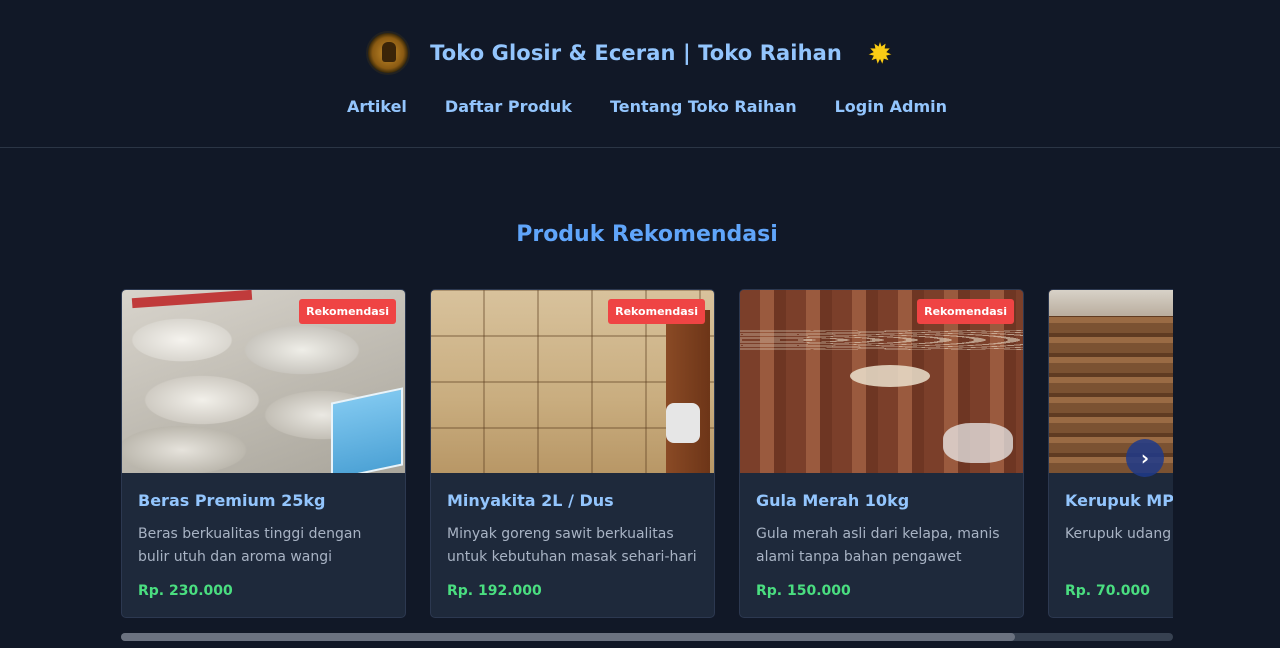 The image size is (1280, 648). I want to click on brand: Toko Glosir & Eceran | Toko Raihan, so click(640, 53).